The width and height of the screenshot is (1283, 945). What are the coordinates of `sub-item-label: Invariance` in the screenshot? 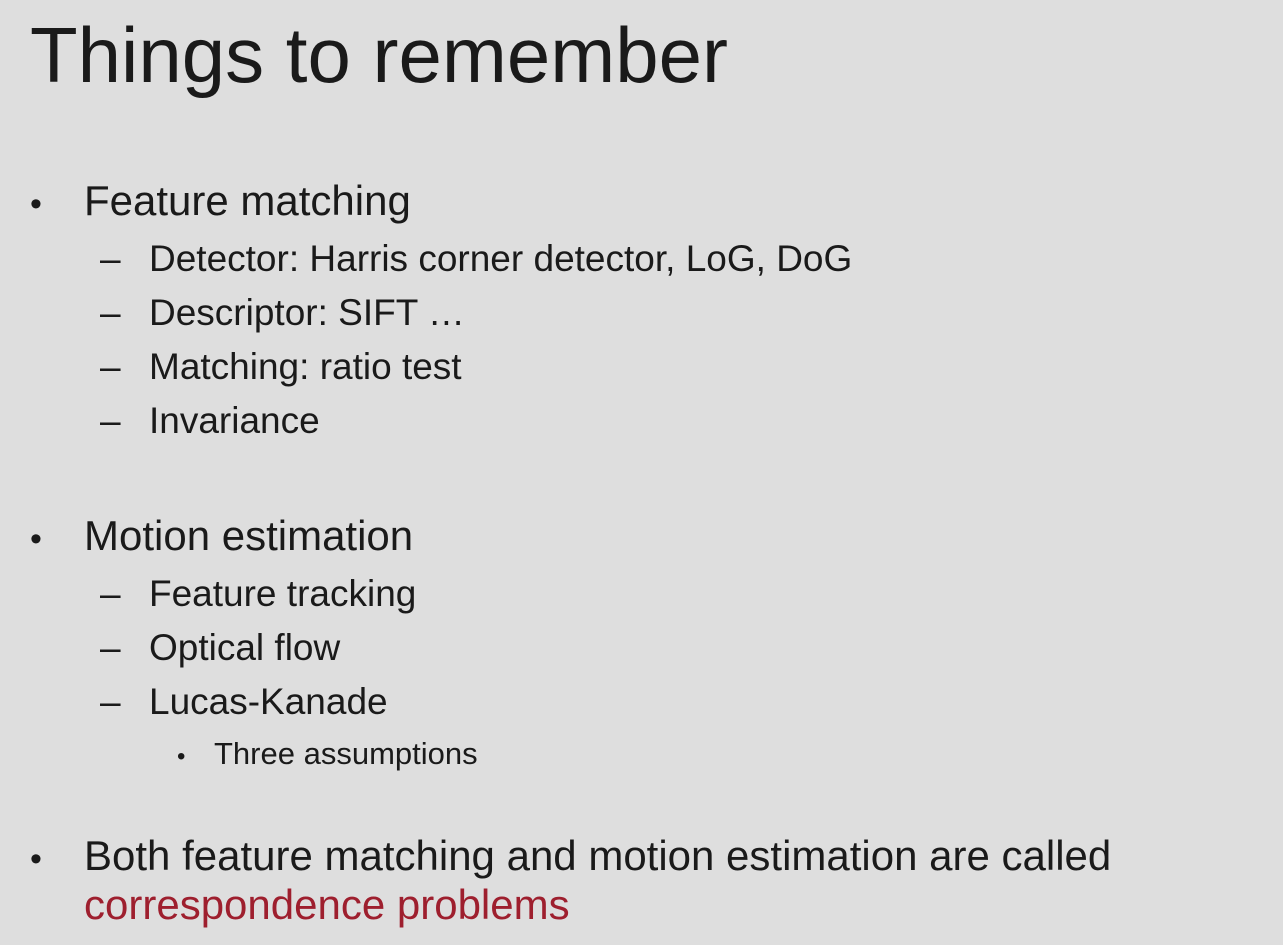 It's located at (234, 420).